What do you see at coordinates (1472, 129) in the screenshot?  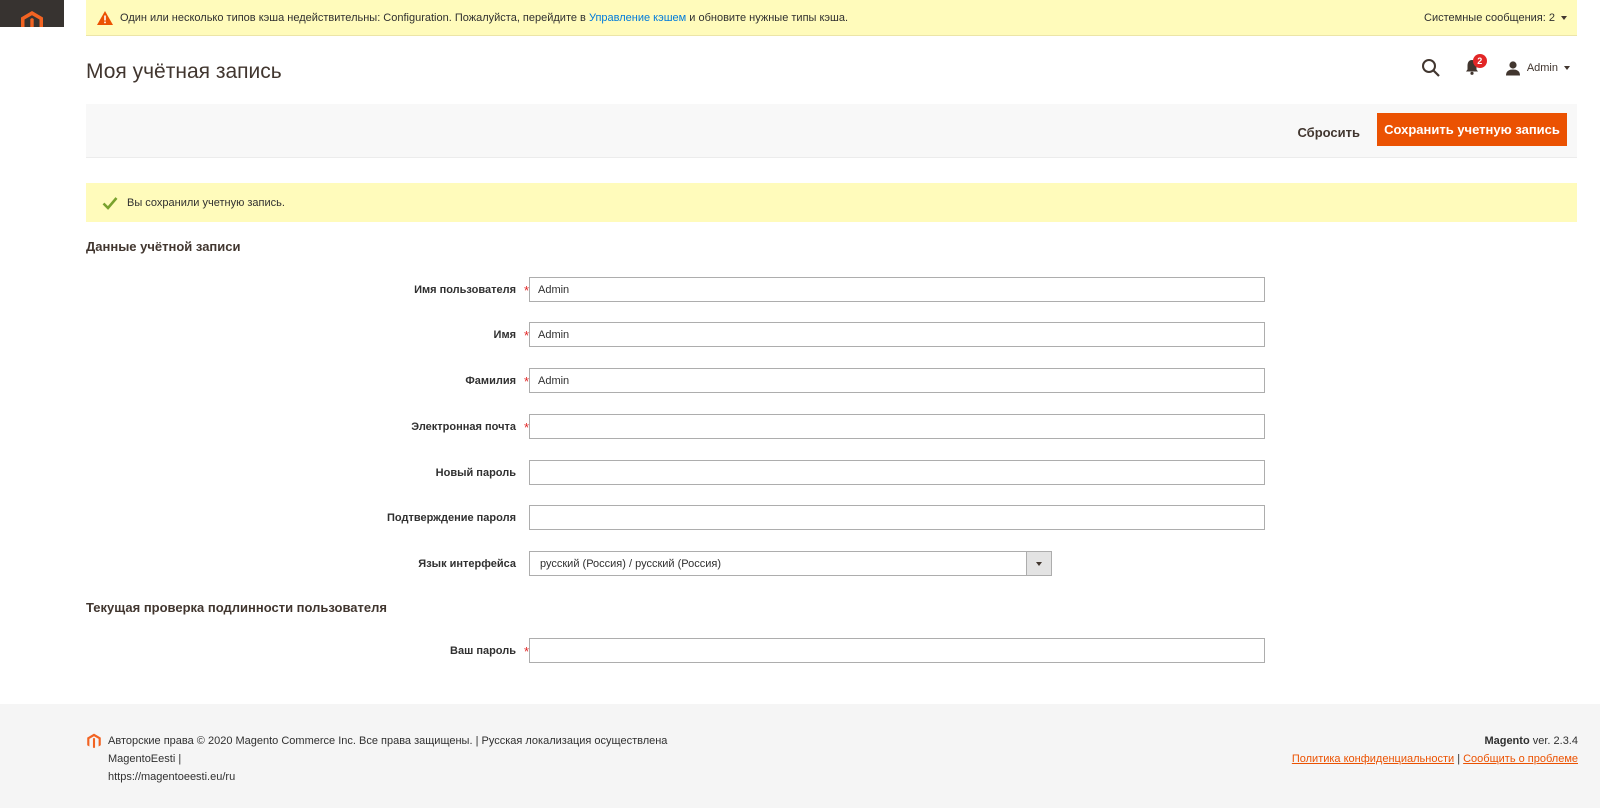 I see `save-account-button: Сохранить учетную запись` at bounding box center [1472, 129].